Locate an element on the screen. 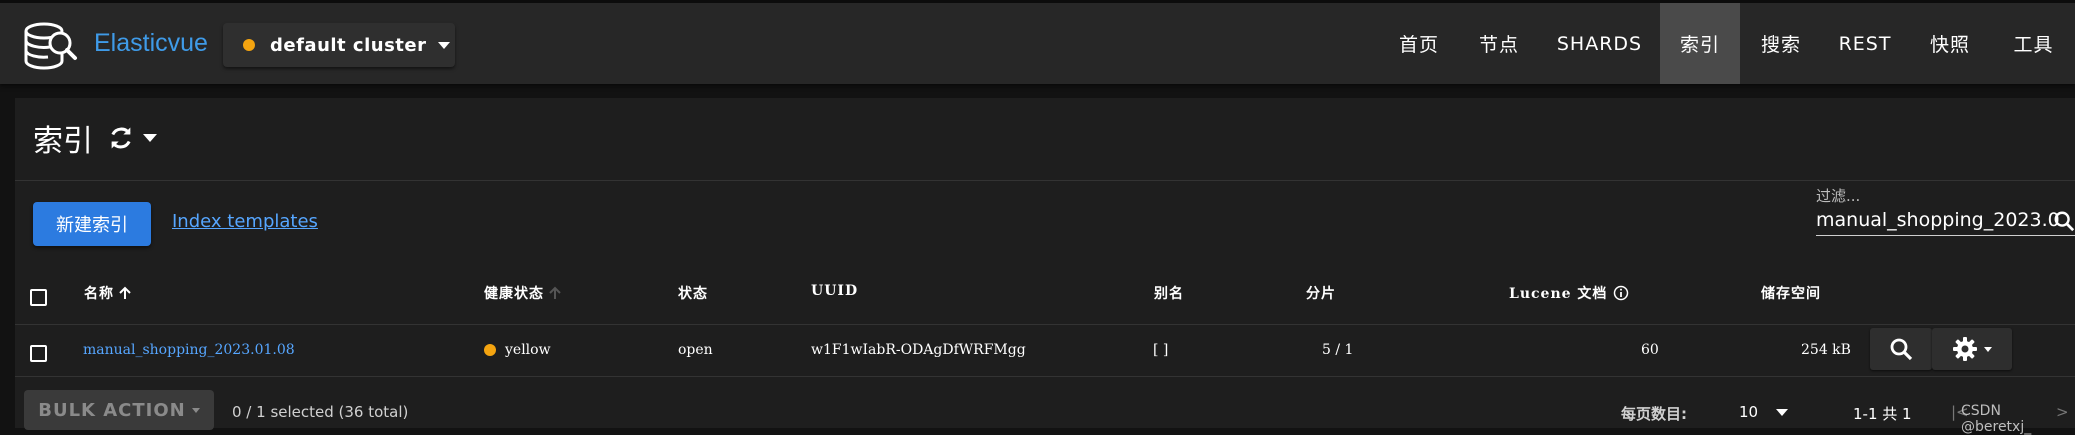 This screenshot has height=435, width=2075. refresh-icon is located at coordinates (121, 138).